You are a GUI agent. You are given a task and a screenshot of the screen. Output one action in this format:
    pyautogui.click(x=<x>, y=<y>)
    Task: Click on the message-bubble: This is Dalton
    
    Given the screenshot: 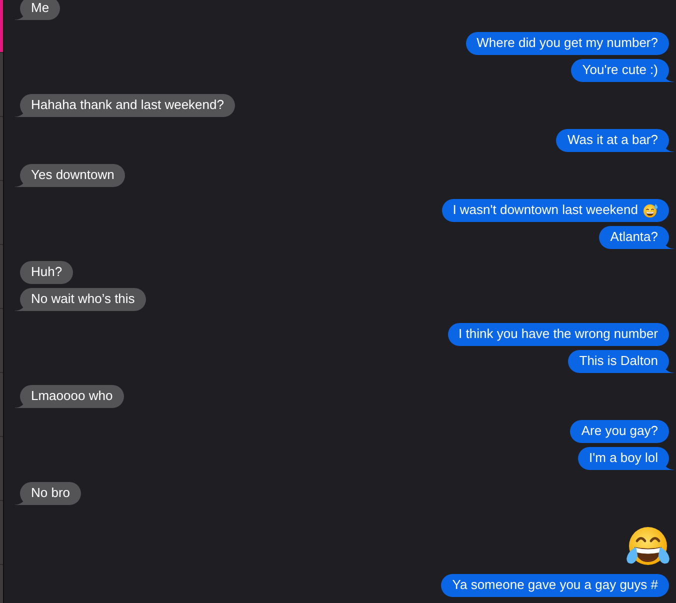 What is the action you would take?
    pyautogui.click(x=621, y=361)
    